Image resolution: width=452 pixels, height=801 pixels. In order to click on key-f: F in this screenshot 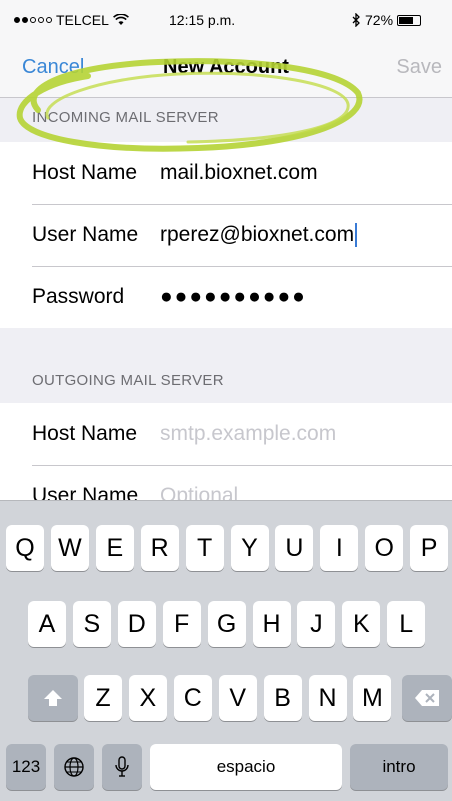, I will do `click(181, 624)`.